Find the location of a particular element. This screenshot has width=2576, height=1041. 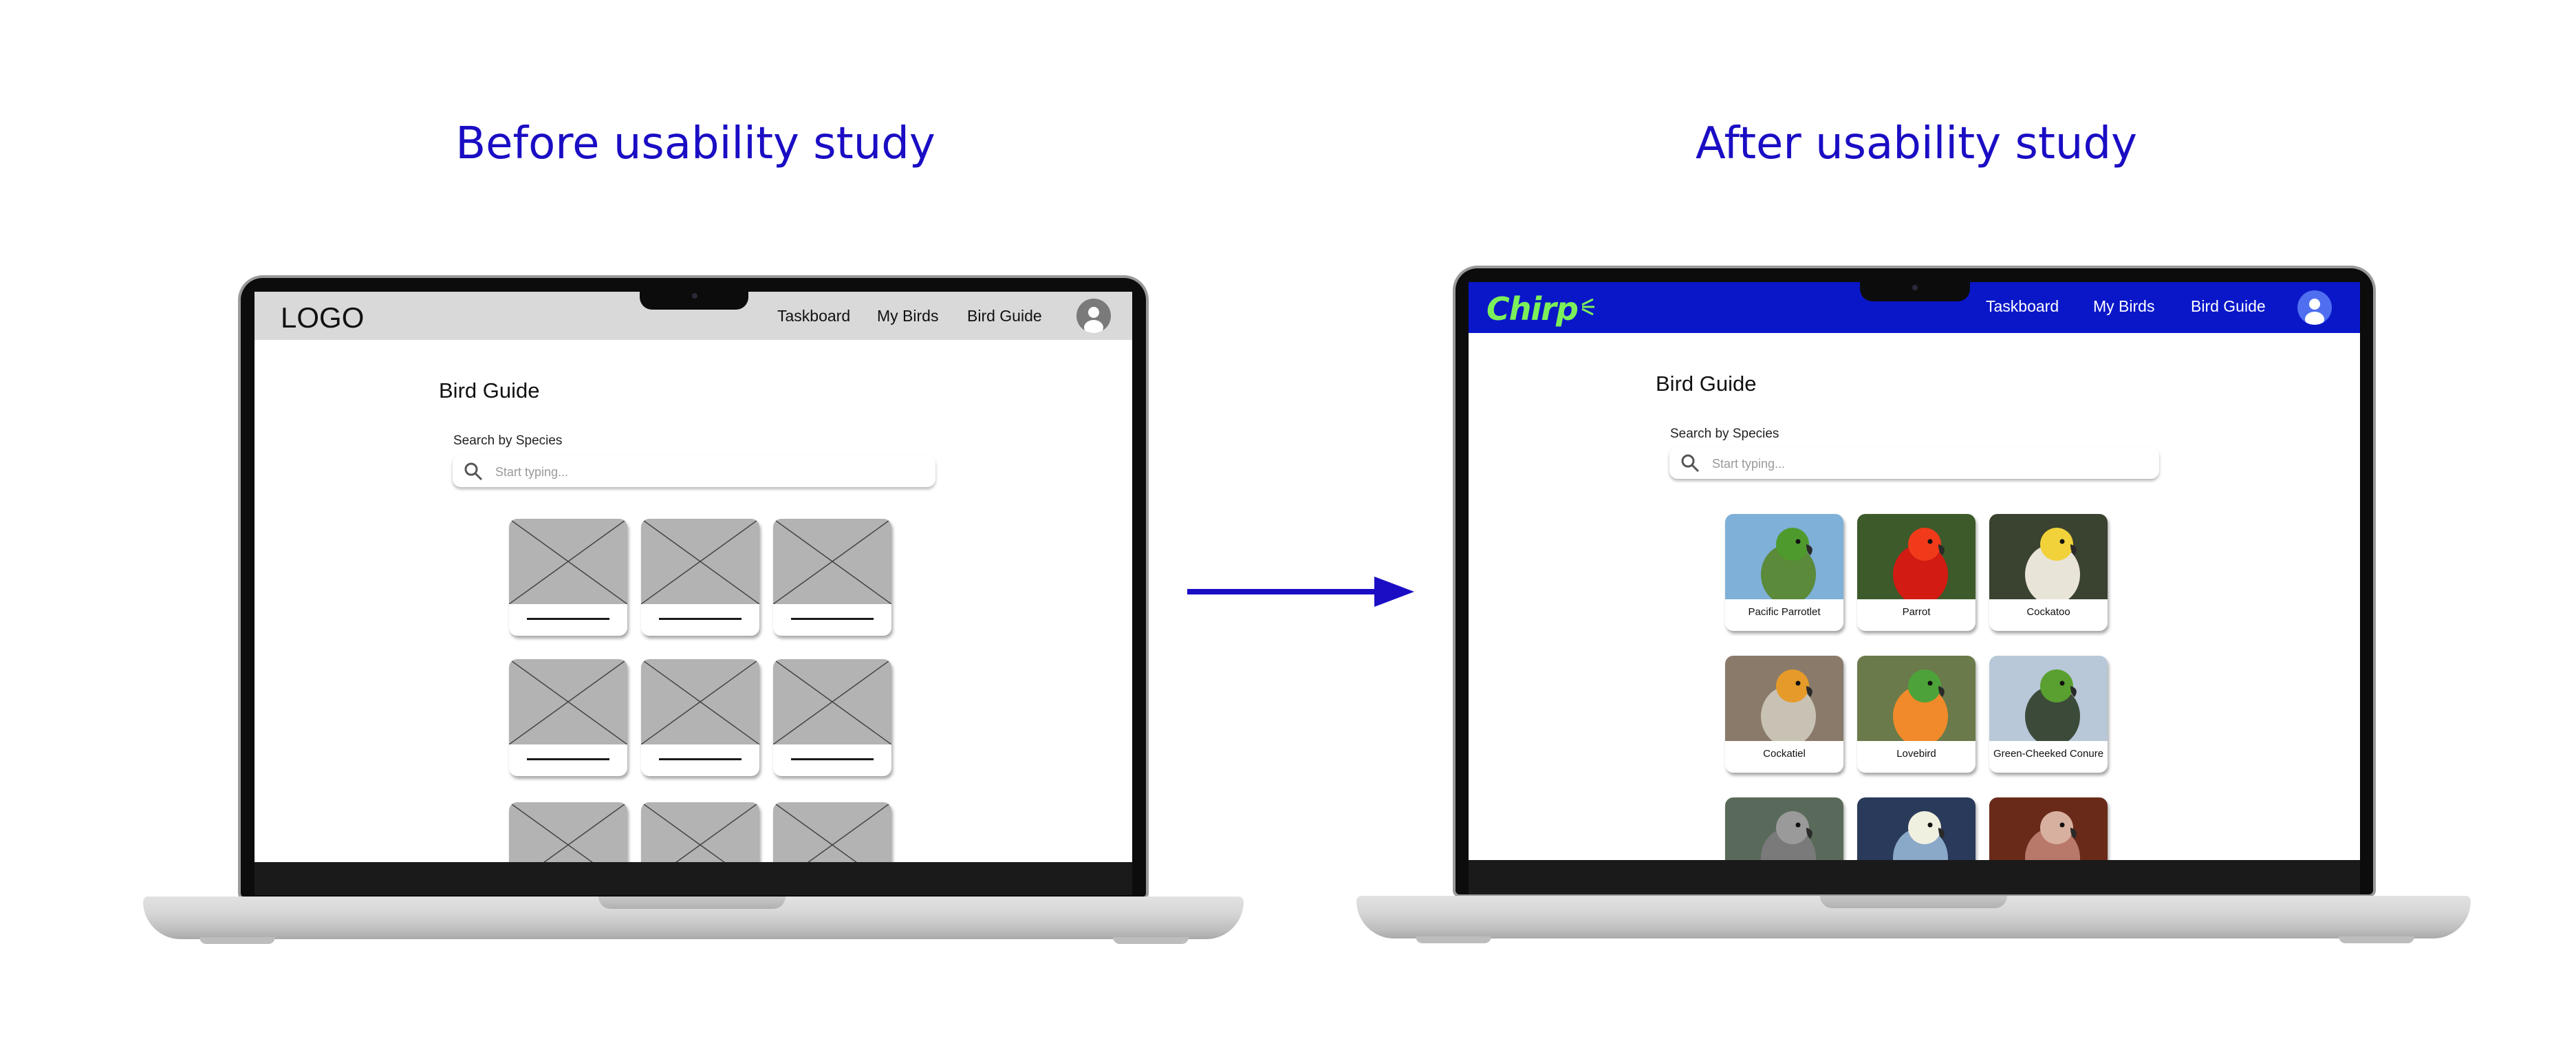

chirp-logo: Chirp is located at coordinates (1541, 309).